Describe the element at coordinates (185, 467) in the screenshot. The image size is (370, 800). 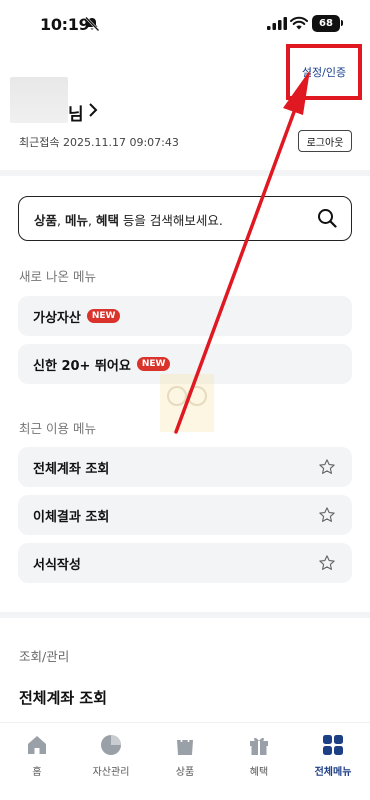
I see `recent-menu-item: 전체계좌 조회` at that location.